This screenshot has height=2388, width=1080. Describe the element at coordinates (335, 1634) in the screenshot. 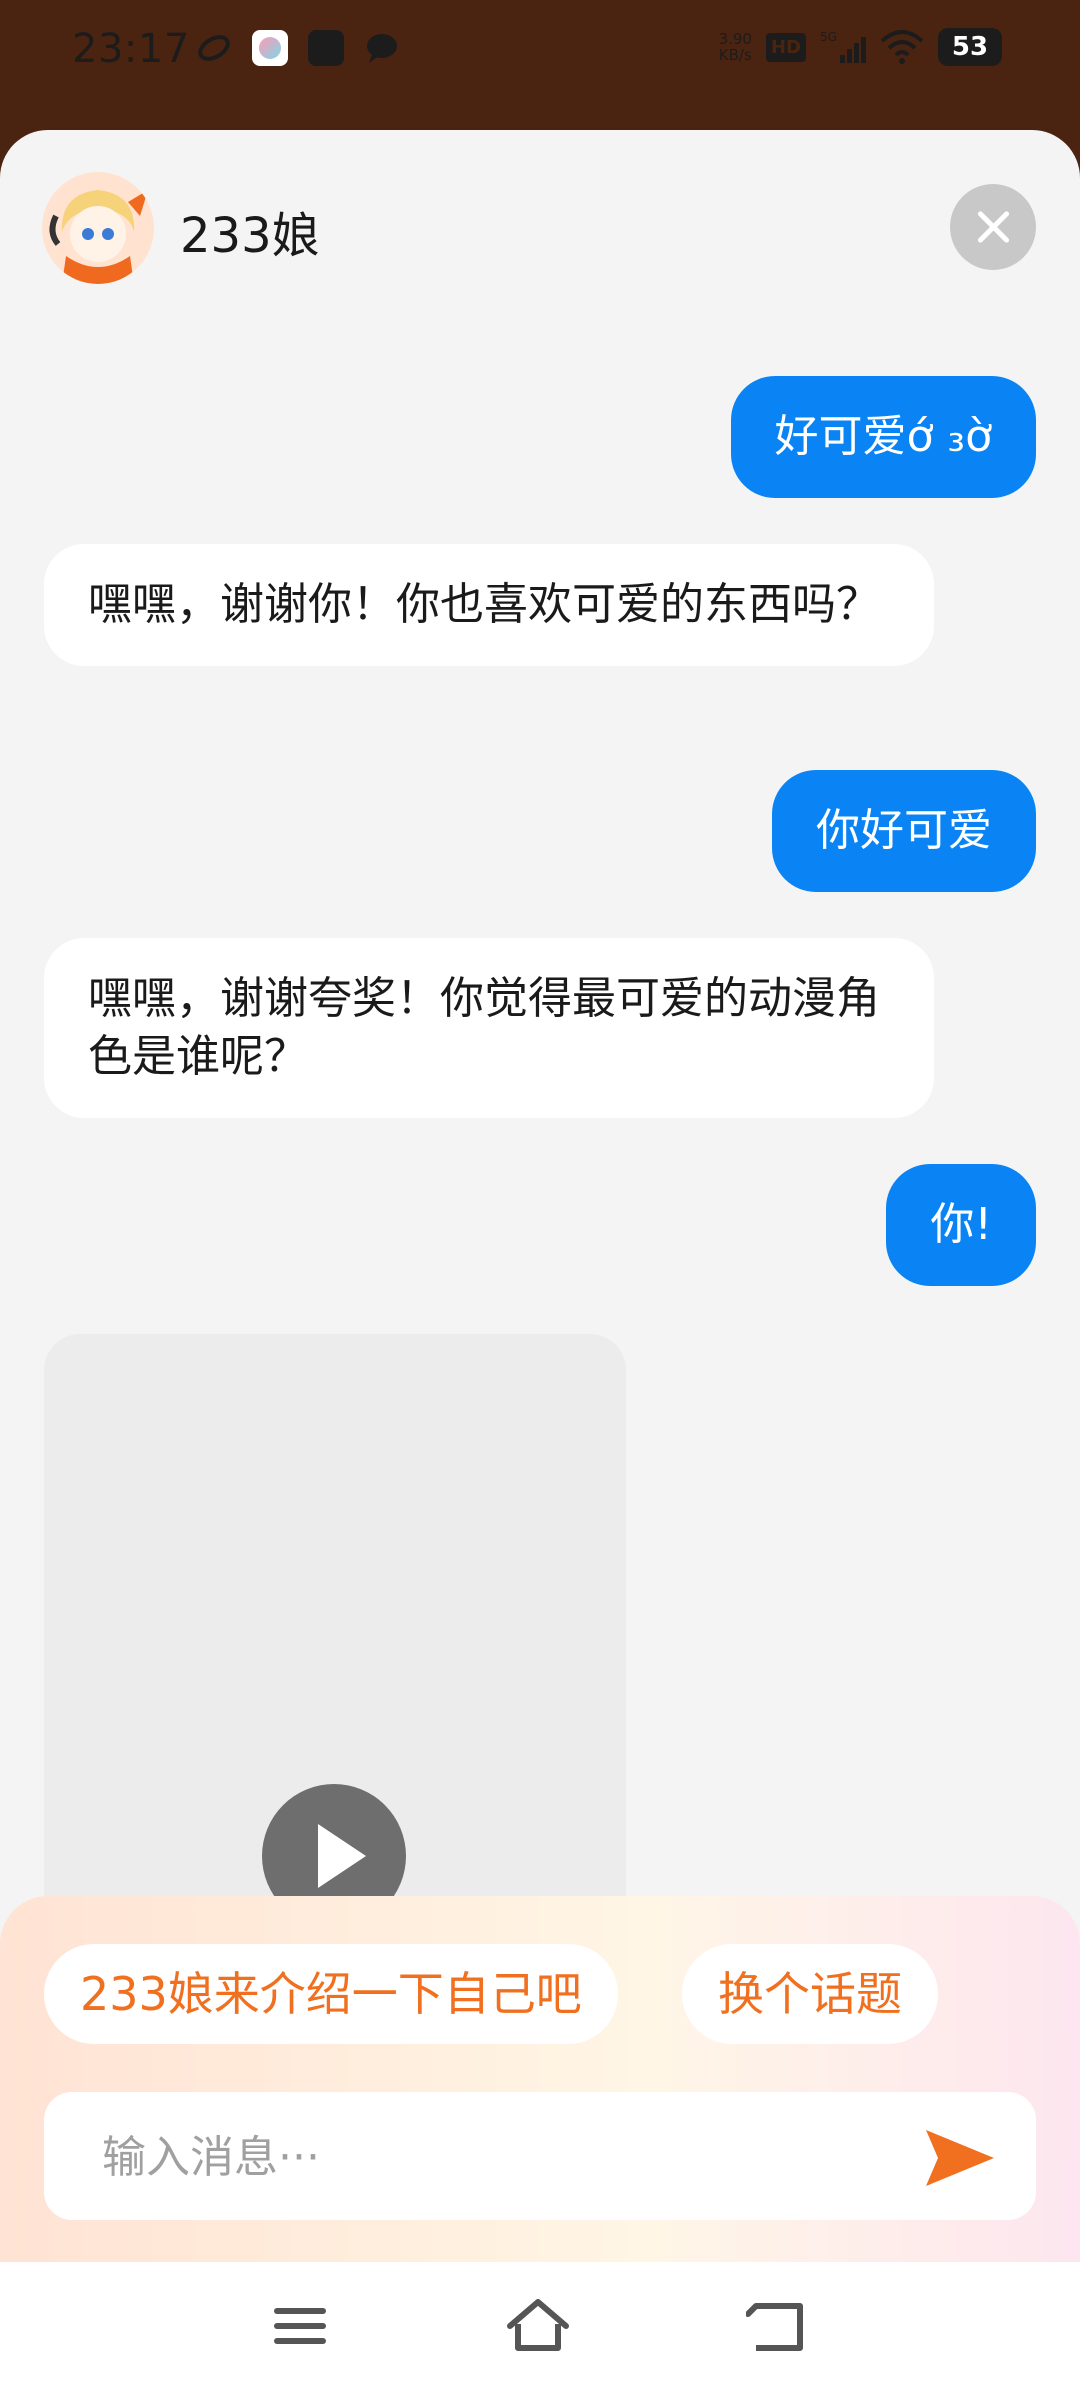

I see `video-message-card` at that location.